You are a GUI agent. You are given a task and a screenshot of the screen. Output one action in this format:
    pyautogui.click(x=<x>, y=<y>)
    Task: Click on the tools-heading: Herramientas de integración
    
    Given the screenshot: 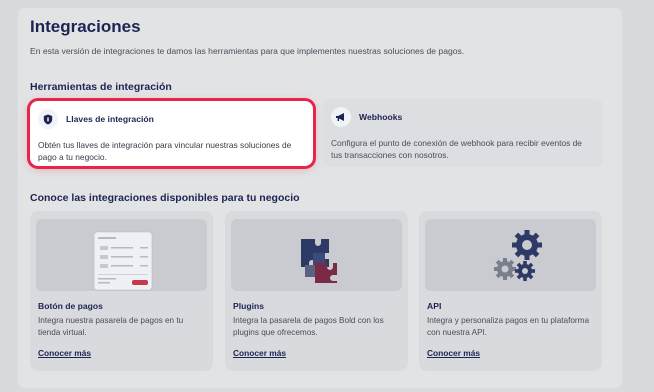 What is the action you would take?
    pyautogui.click(x=101, y=87)
    